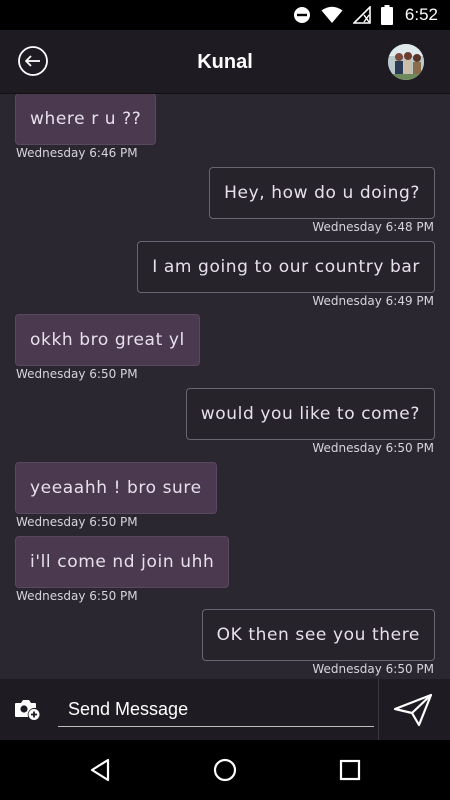  I want to click on message-bubble-incoming: where r u ??, so click(86, 119).